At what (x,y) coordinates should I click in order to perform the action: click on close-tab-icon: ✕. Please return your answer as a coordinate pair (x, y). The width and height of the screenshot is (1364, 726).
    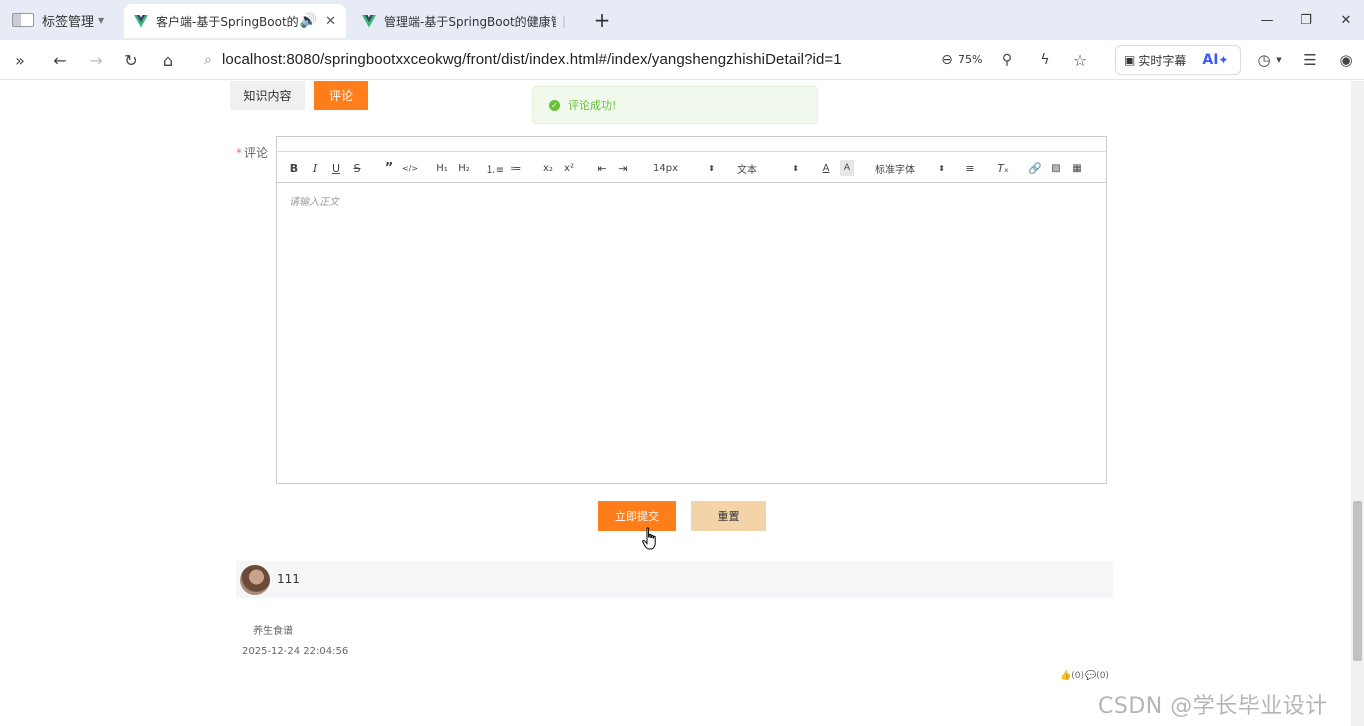
    Looking at the image, I should click on (330, 21).